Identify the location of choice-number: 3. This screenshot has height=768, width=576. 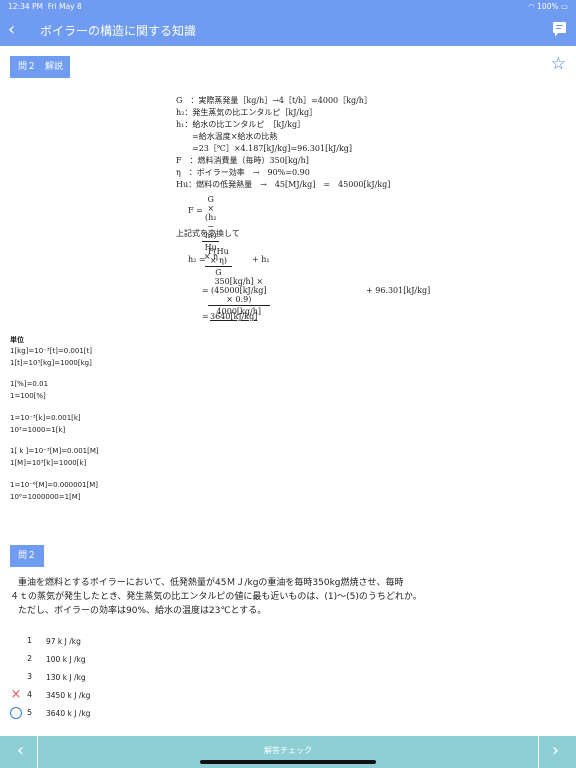
(30, 676).